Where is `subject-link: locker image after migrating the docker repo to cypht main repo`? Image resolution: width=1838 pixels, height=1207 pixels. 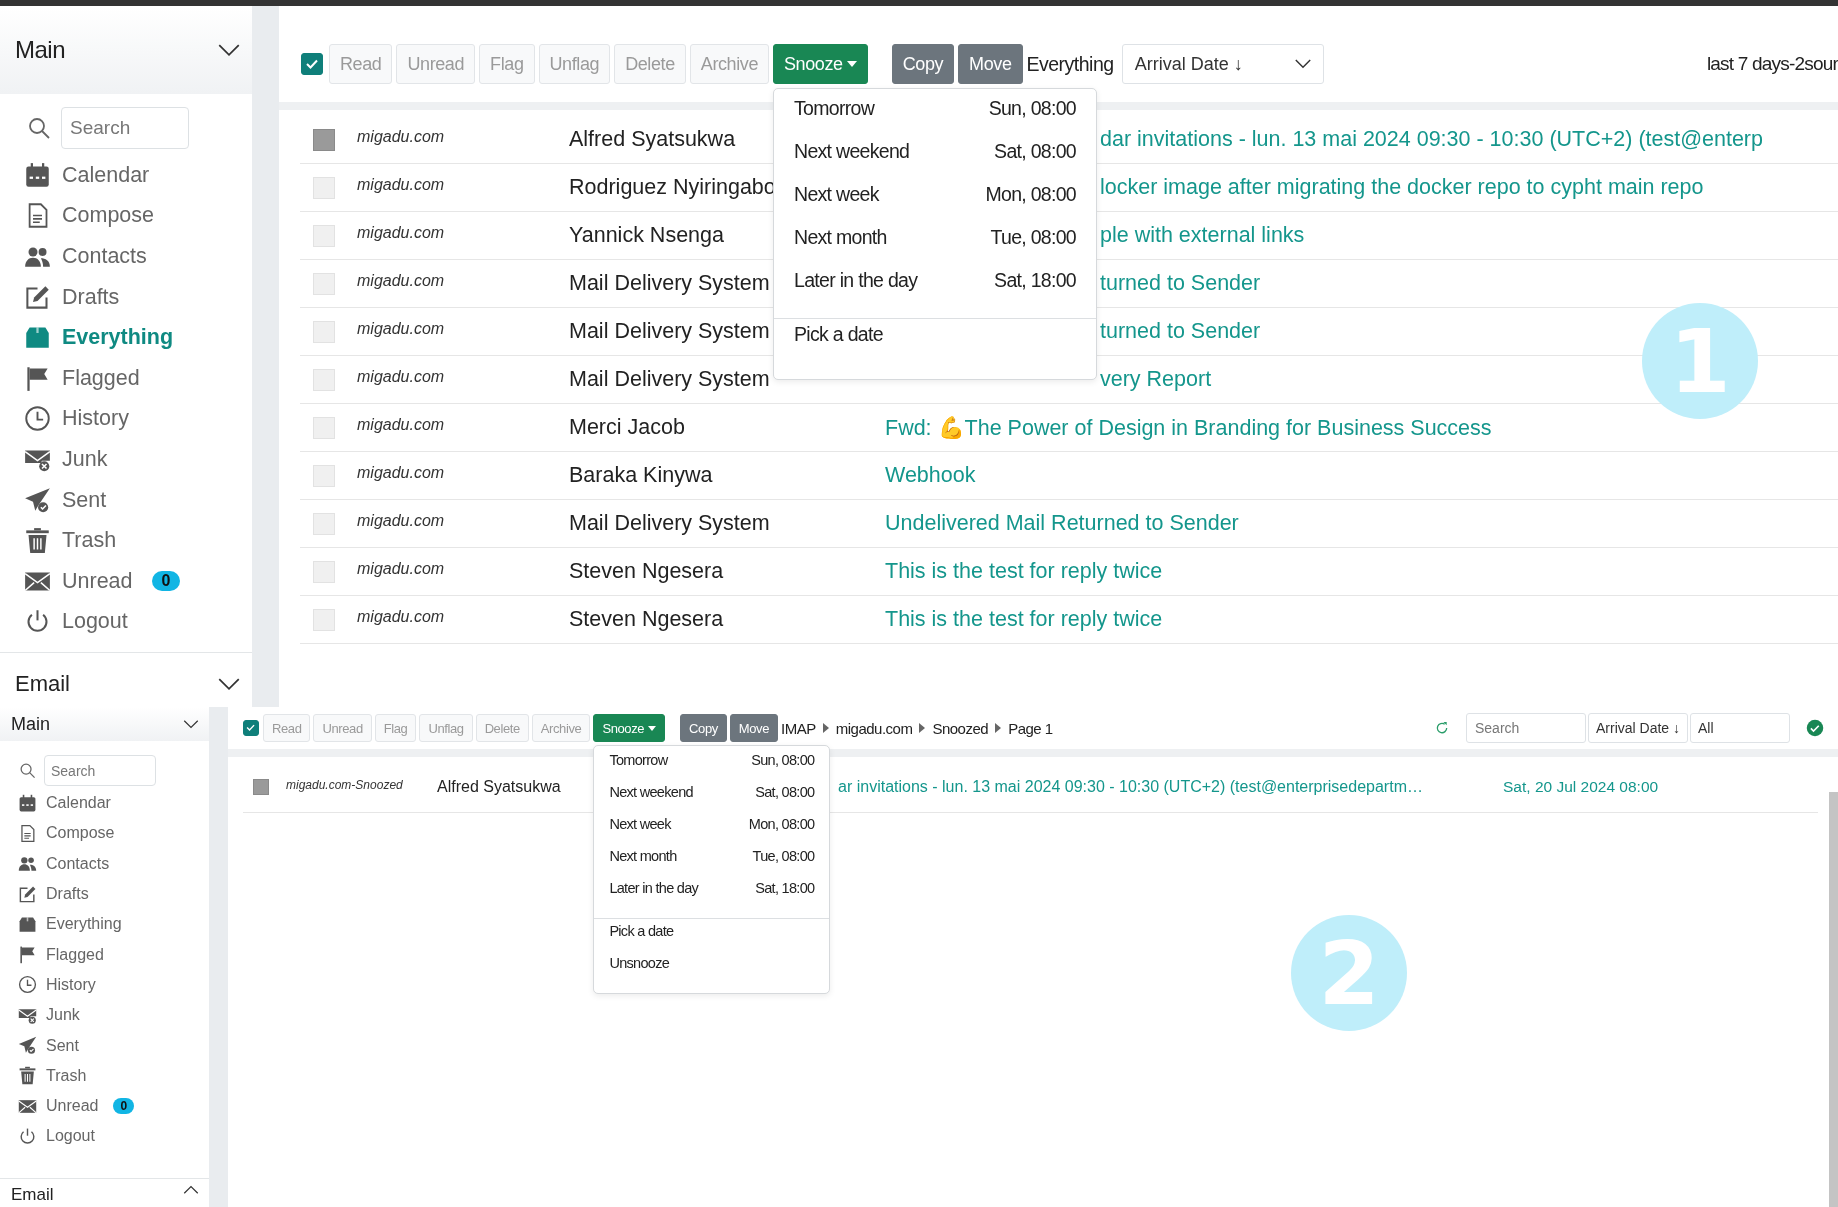 subject-link: locker image after migrating the docker repo to cypht main repo is located at coordinates (1402, 187).